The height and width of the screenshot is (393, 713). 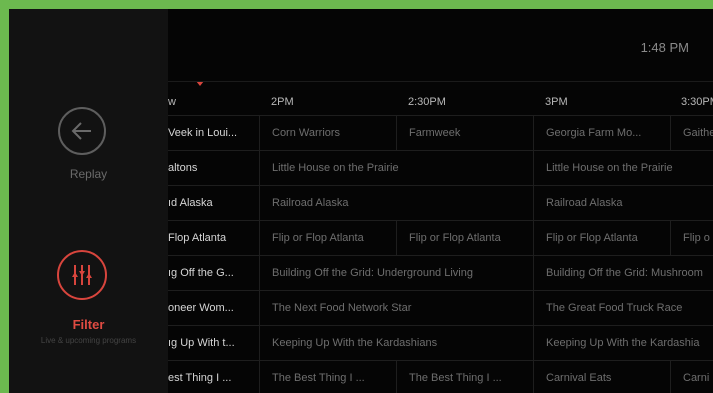 I want to click on time-slot: 2:30PM, so click(x=427, y=102).